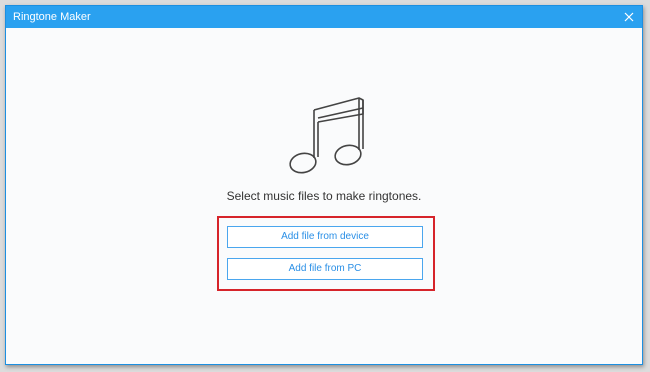  What do you see at coordinates (324, 17) in the screenshot?
I see `title-bar: Ringtone Maker` at bounding box center [324, 17].